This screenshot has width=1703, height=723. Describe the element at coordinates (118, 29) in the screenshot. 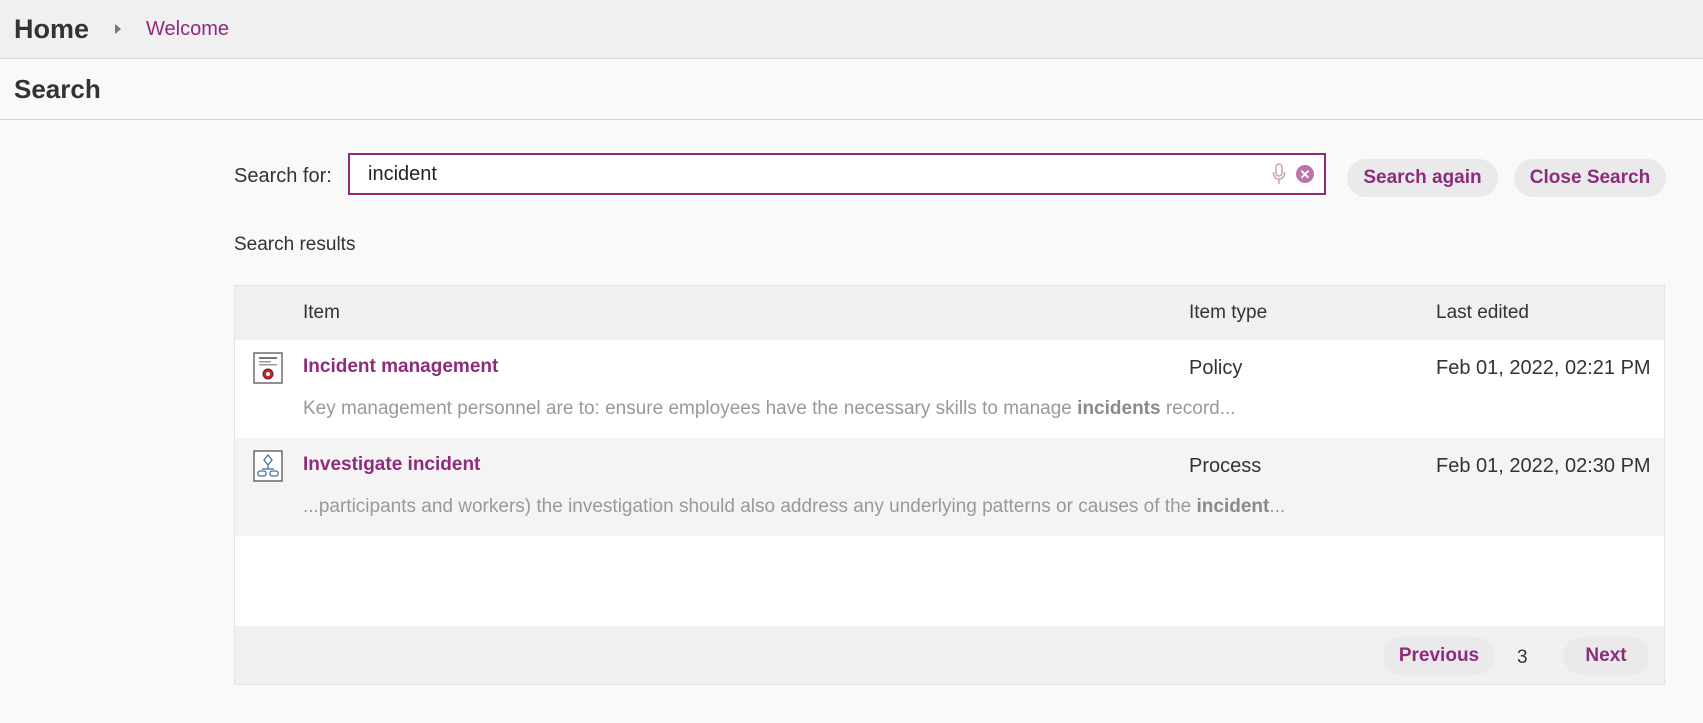

I see `chevron-right-icon` at that location.